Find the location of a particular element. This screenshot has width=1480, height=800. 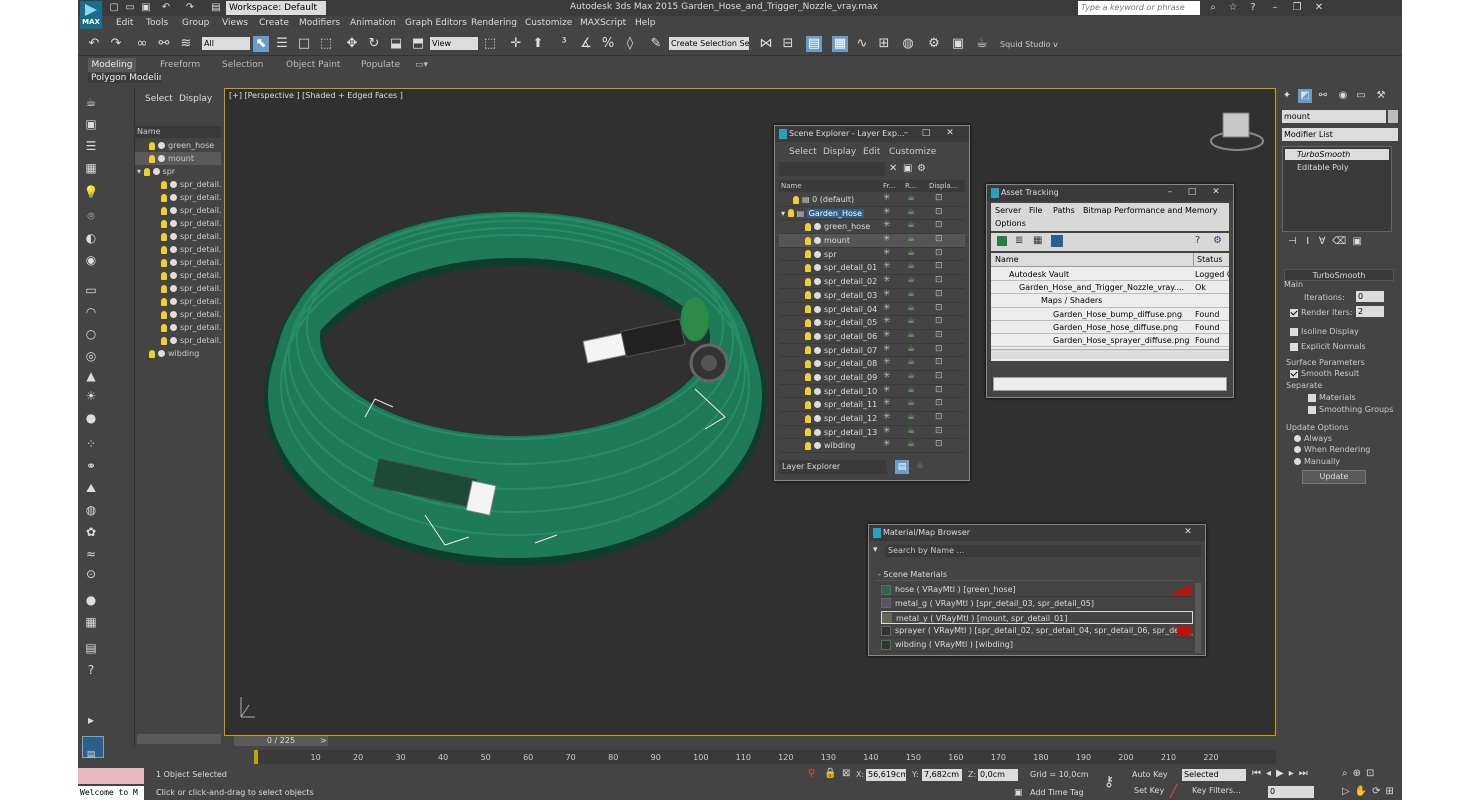

spinner-snap-icon: ◊ is located at coordinates (630, 44).